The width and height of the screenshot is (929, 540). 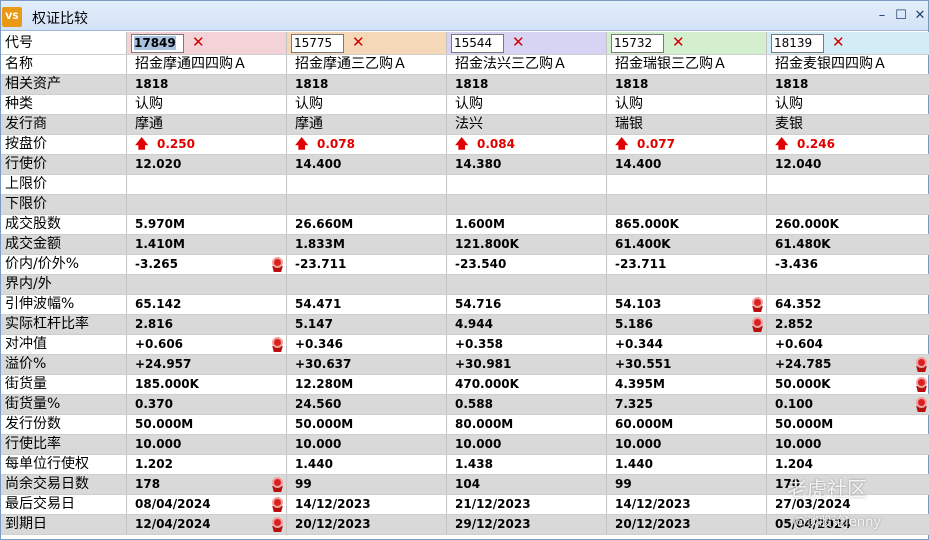 I want to click on table-cell: 法兴, so click(x=527, y=124).